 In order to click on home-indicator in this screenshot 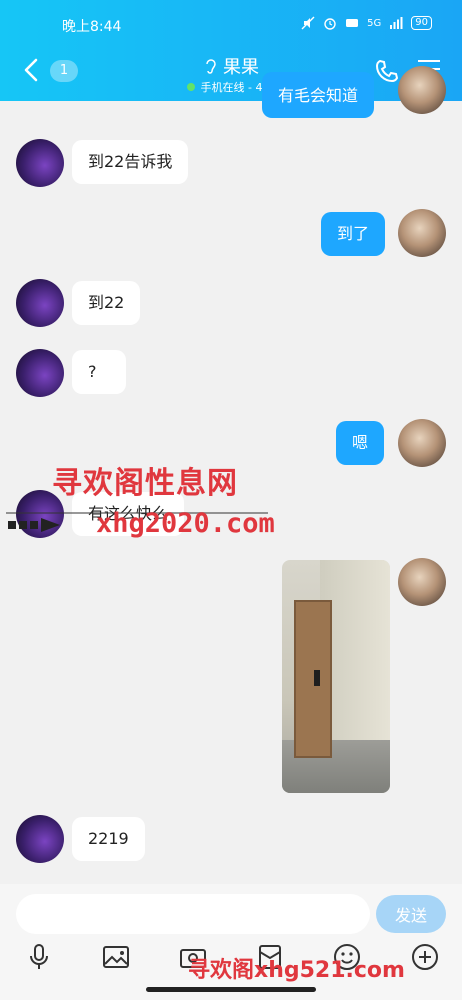, I will do `click(231, 989)`.